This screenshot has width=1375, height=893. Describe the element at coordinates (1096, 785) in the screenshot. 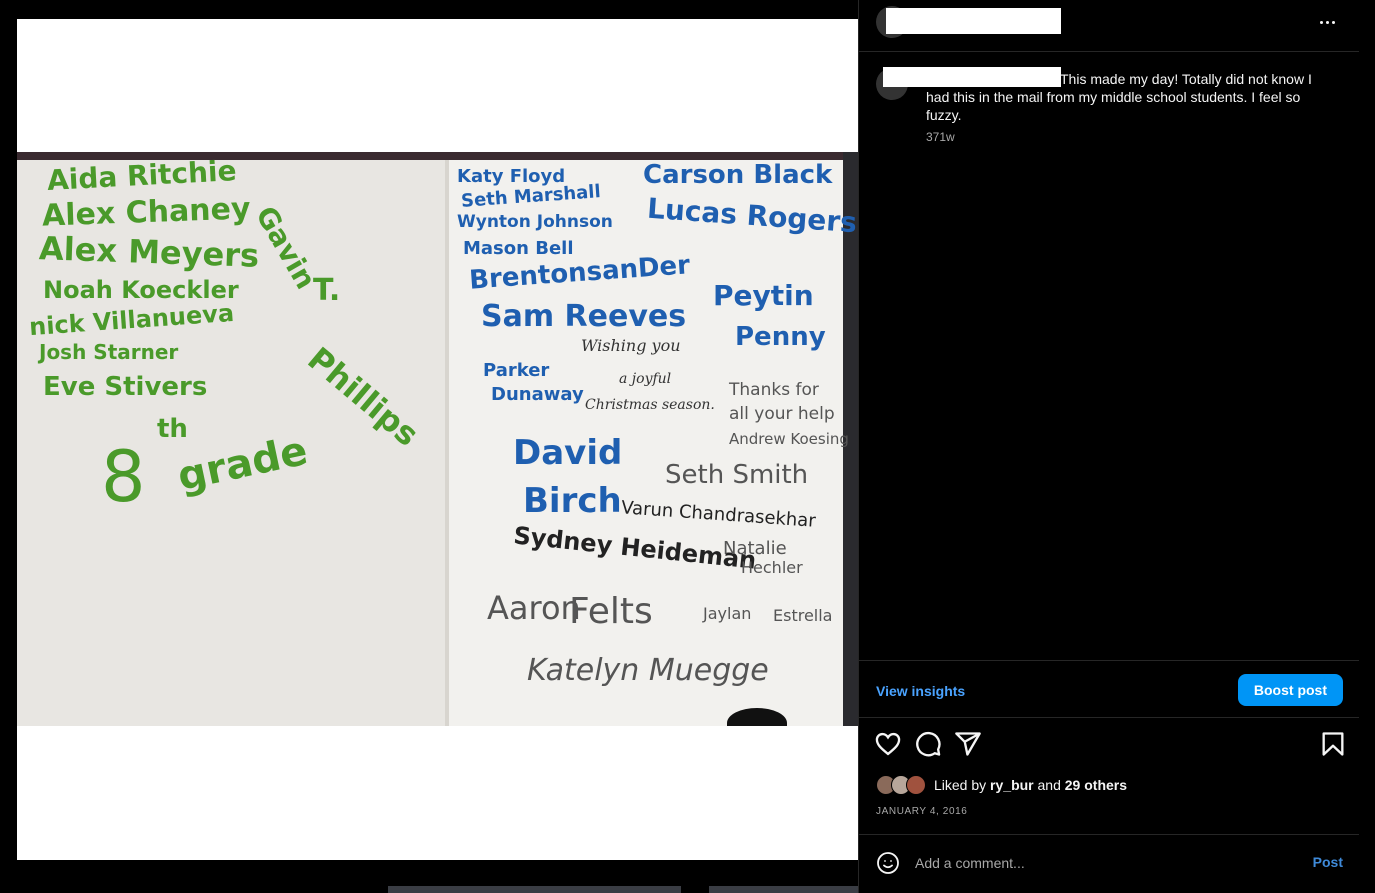

I see `others-count: 29 others` at that location.